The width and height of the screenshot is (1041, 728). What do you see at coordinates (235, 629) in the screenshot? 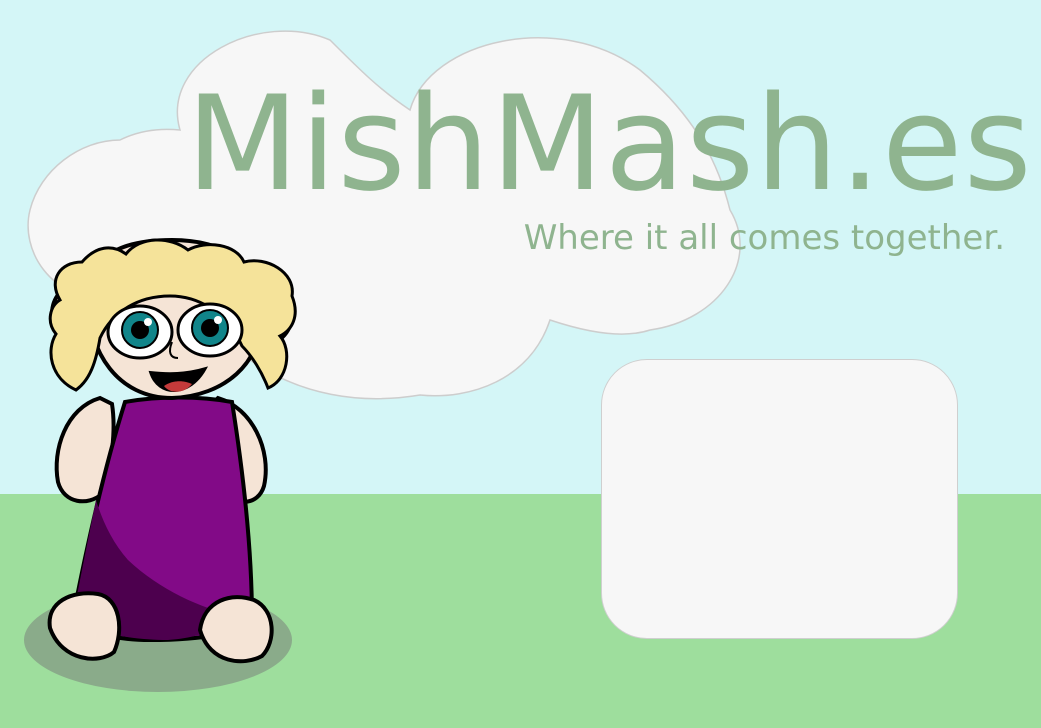
I see `right-foot` at bounding box center [235, 629].